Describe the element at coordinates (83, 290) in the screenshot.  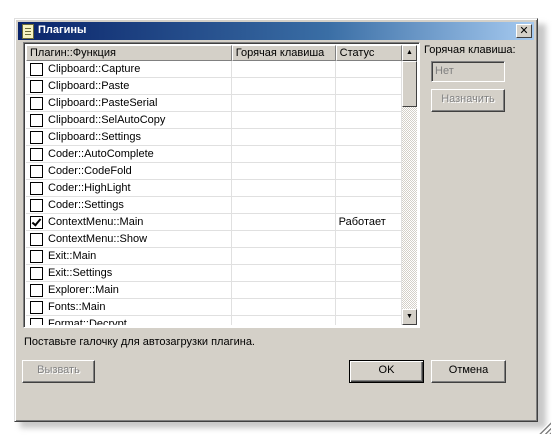
I see `plugin-name: Explorer::Main` at that location.